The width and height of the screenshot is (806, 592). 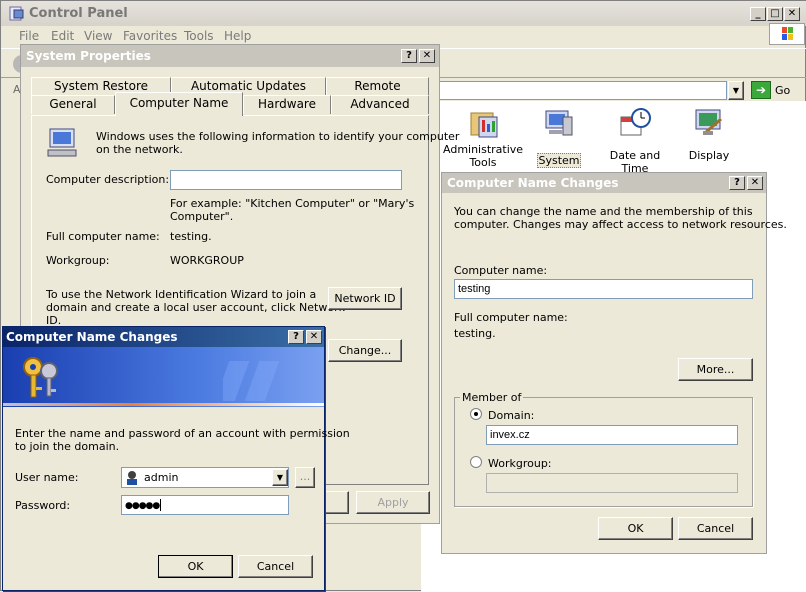 What do you see at coordinates (365, 298) in the screenshot?
I see `network-id-button: Network ID` at bounding box center [365, 298].